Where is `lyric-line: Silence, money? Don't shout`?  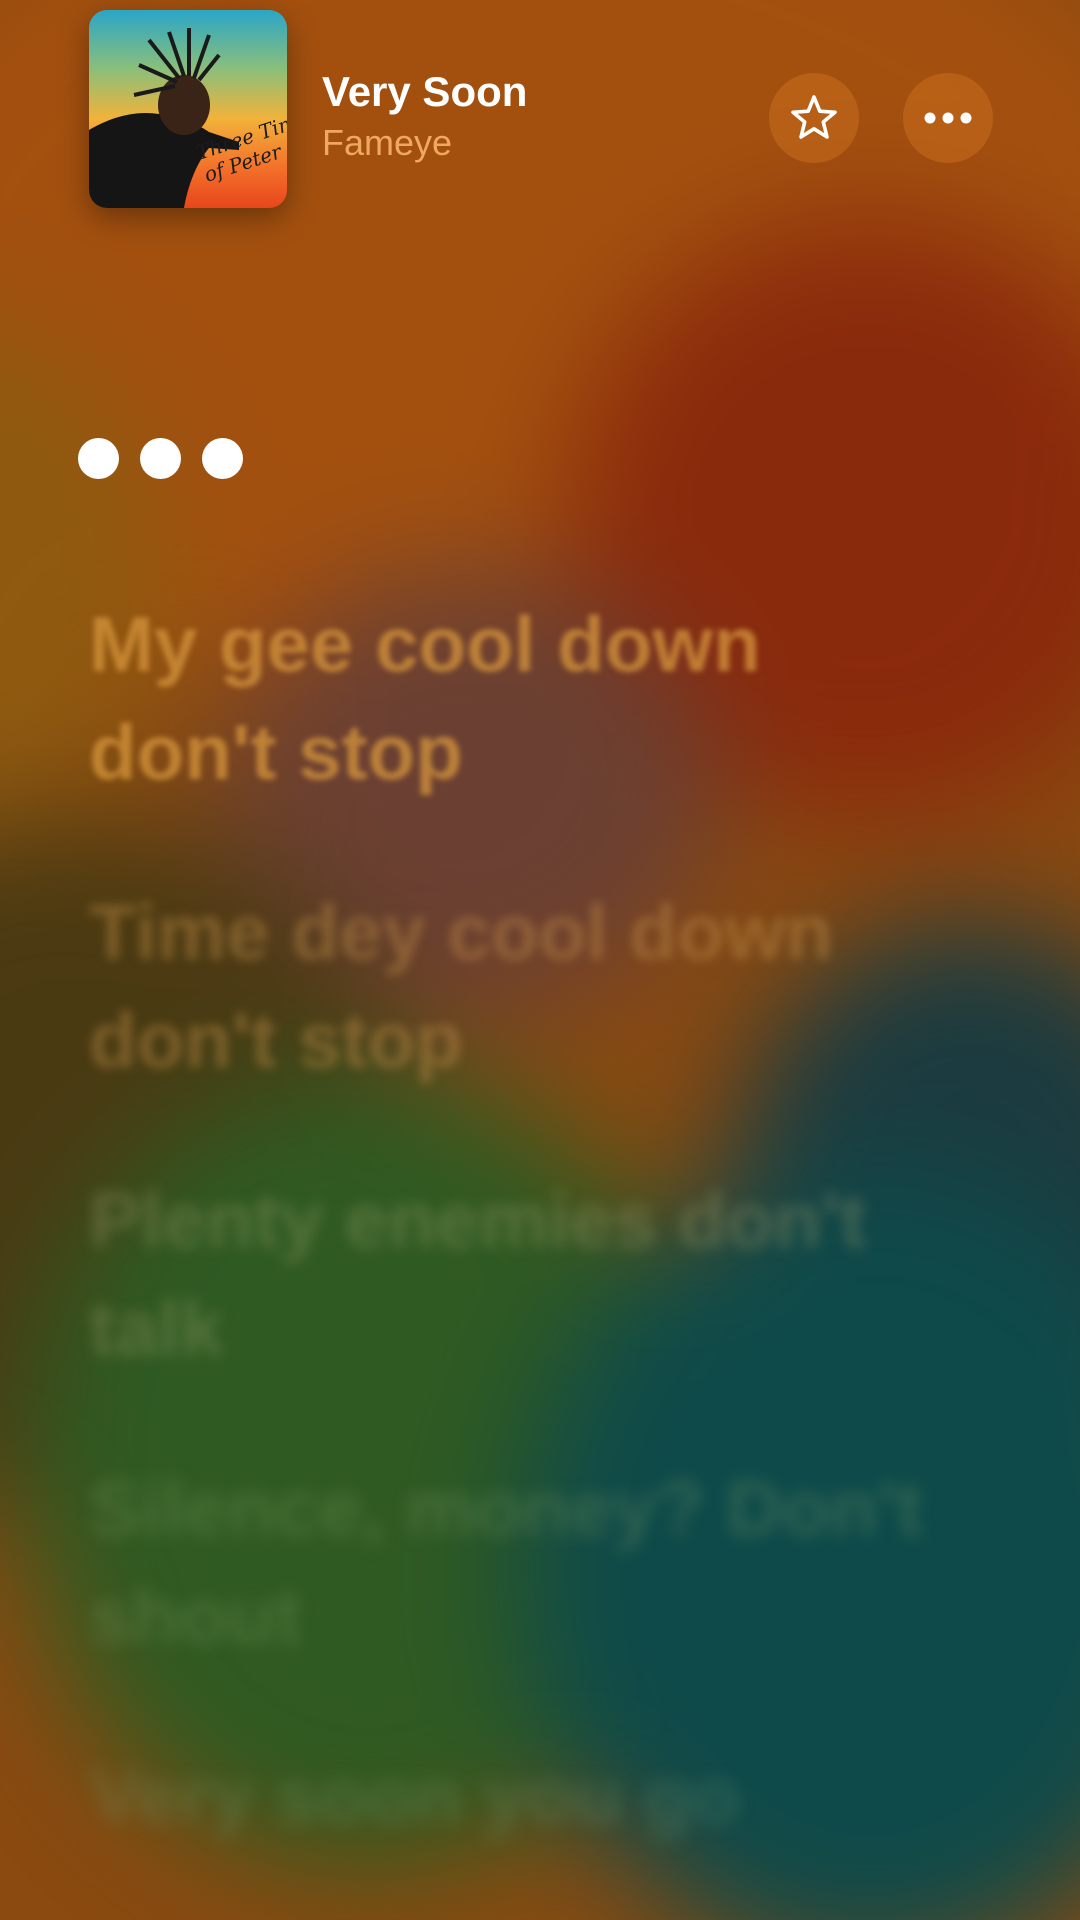
lyric-line: Silence, money? Don't shout is located at coordinates (529, 1562).